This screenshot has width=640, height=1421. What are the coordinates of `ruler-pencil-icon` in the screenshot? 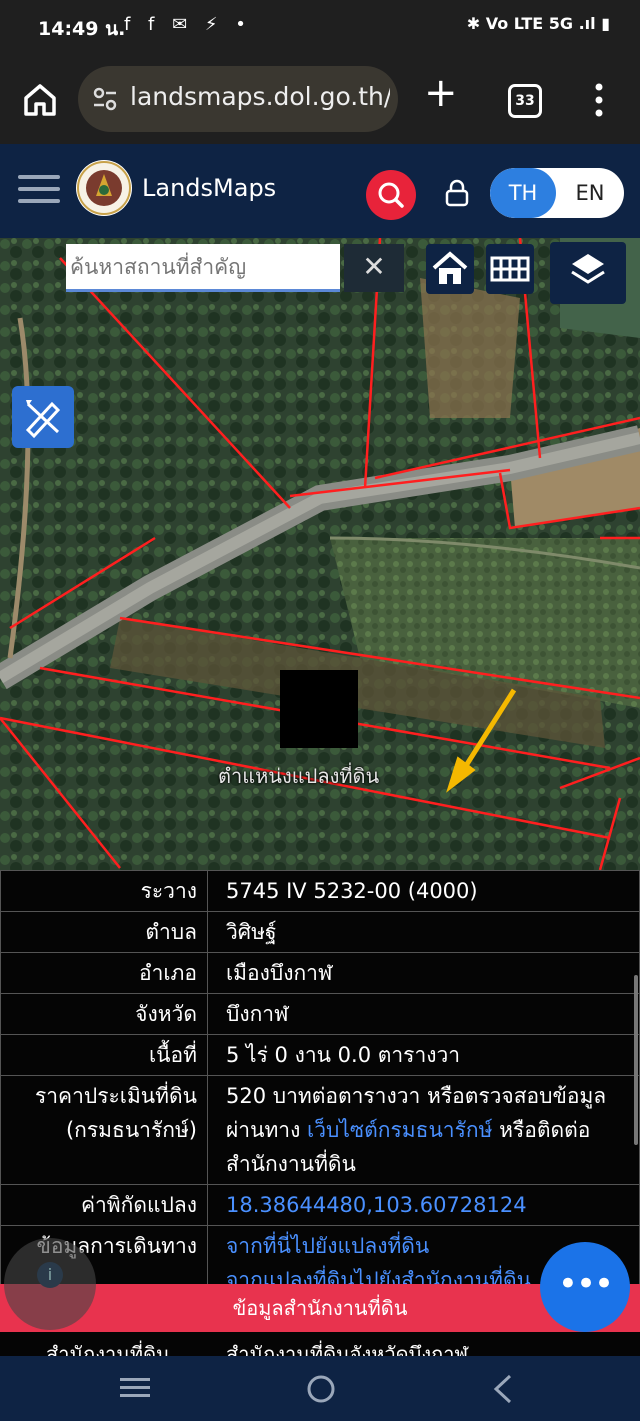 It's located at (43, 419).